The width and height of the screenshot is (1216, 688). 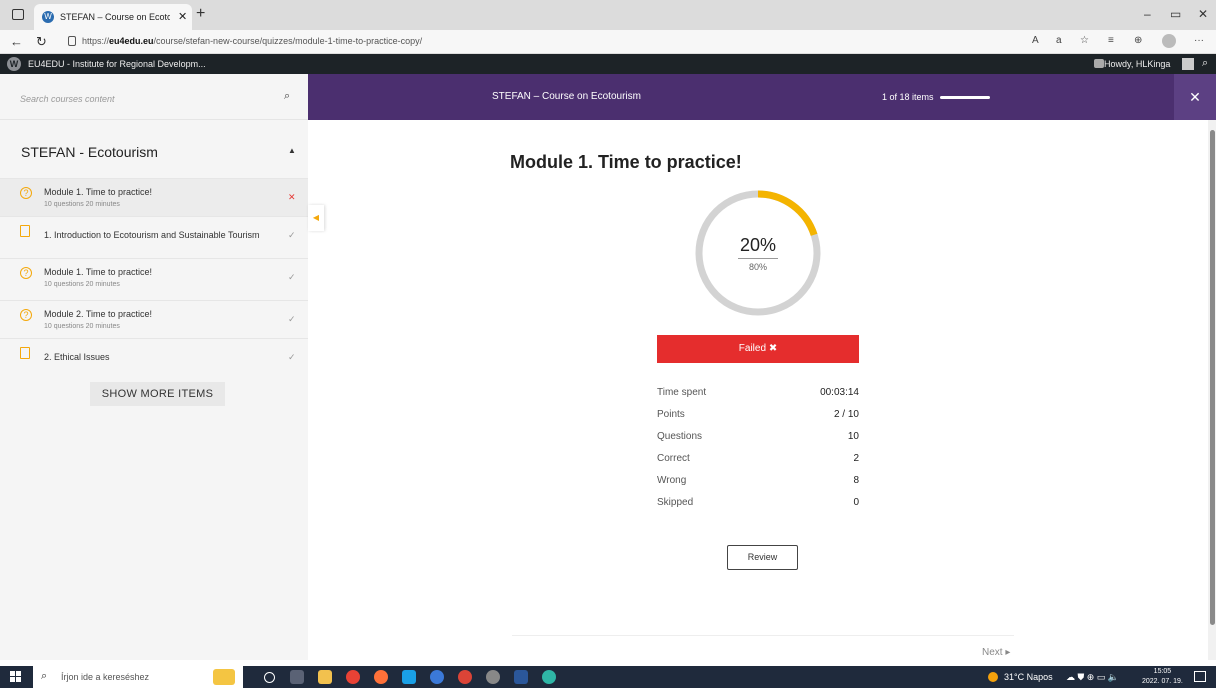 I want to click on notifications-icon, so click(x=1200, y=676).